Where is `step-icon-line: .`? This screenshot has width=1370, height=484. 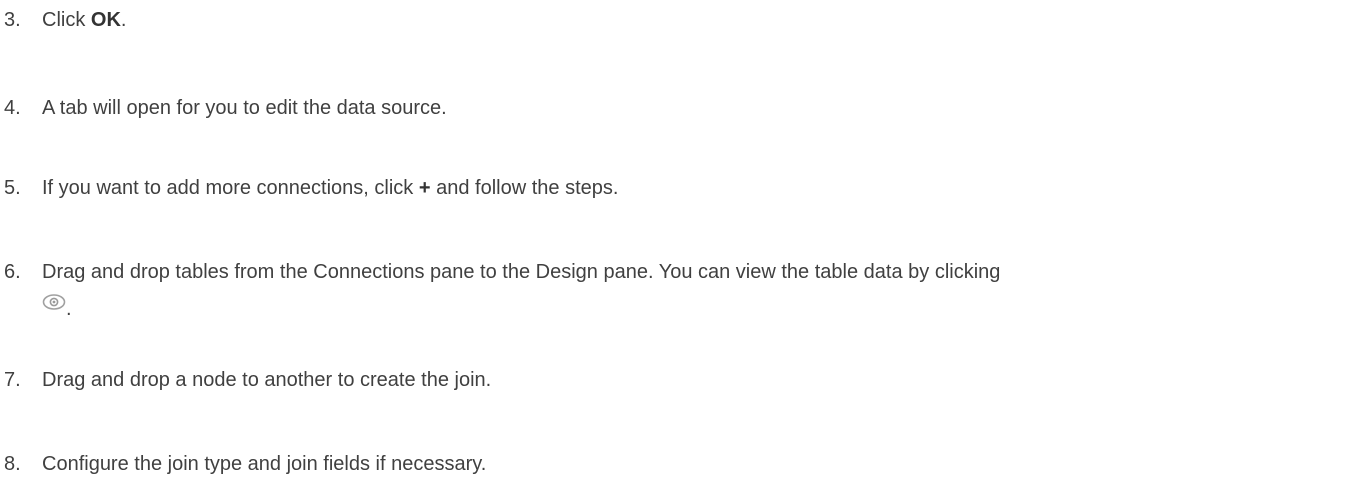 step-icon-line: . is located at coordinates (57, 306).